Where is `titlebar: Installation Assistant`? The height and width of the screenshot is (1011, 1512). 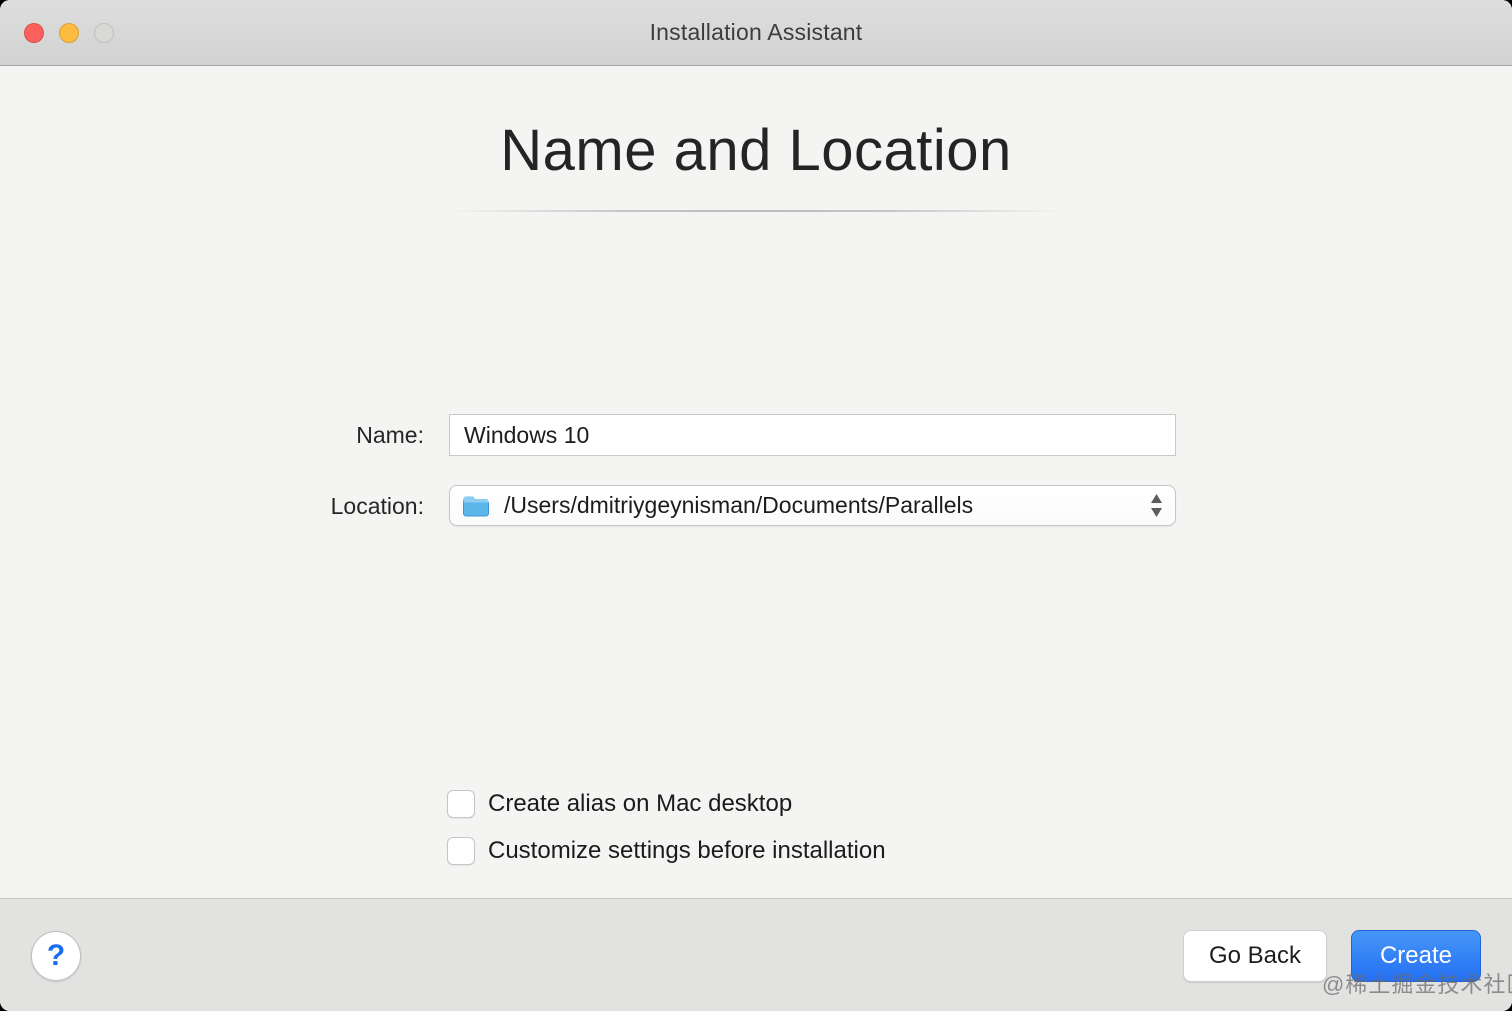 titlebar: Installation Assistant is located at coordinates (756, 33).